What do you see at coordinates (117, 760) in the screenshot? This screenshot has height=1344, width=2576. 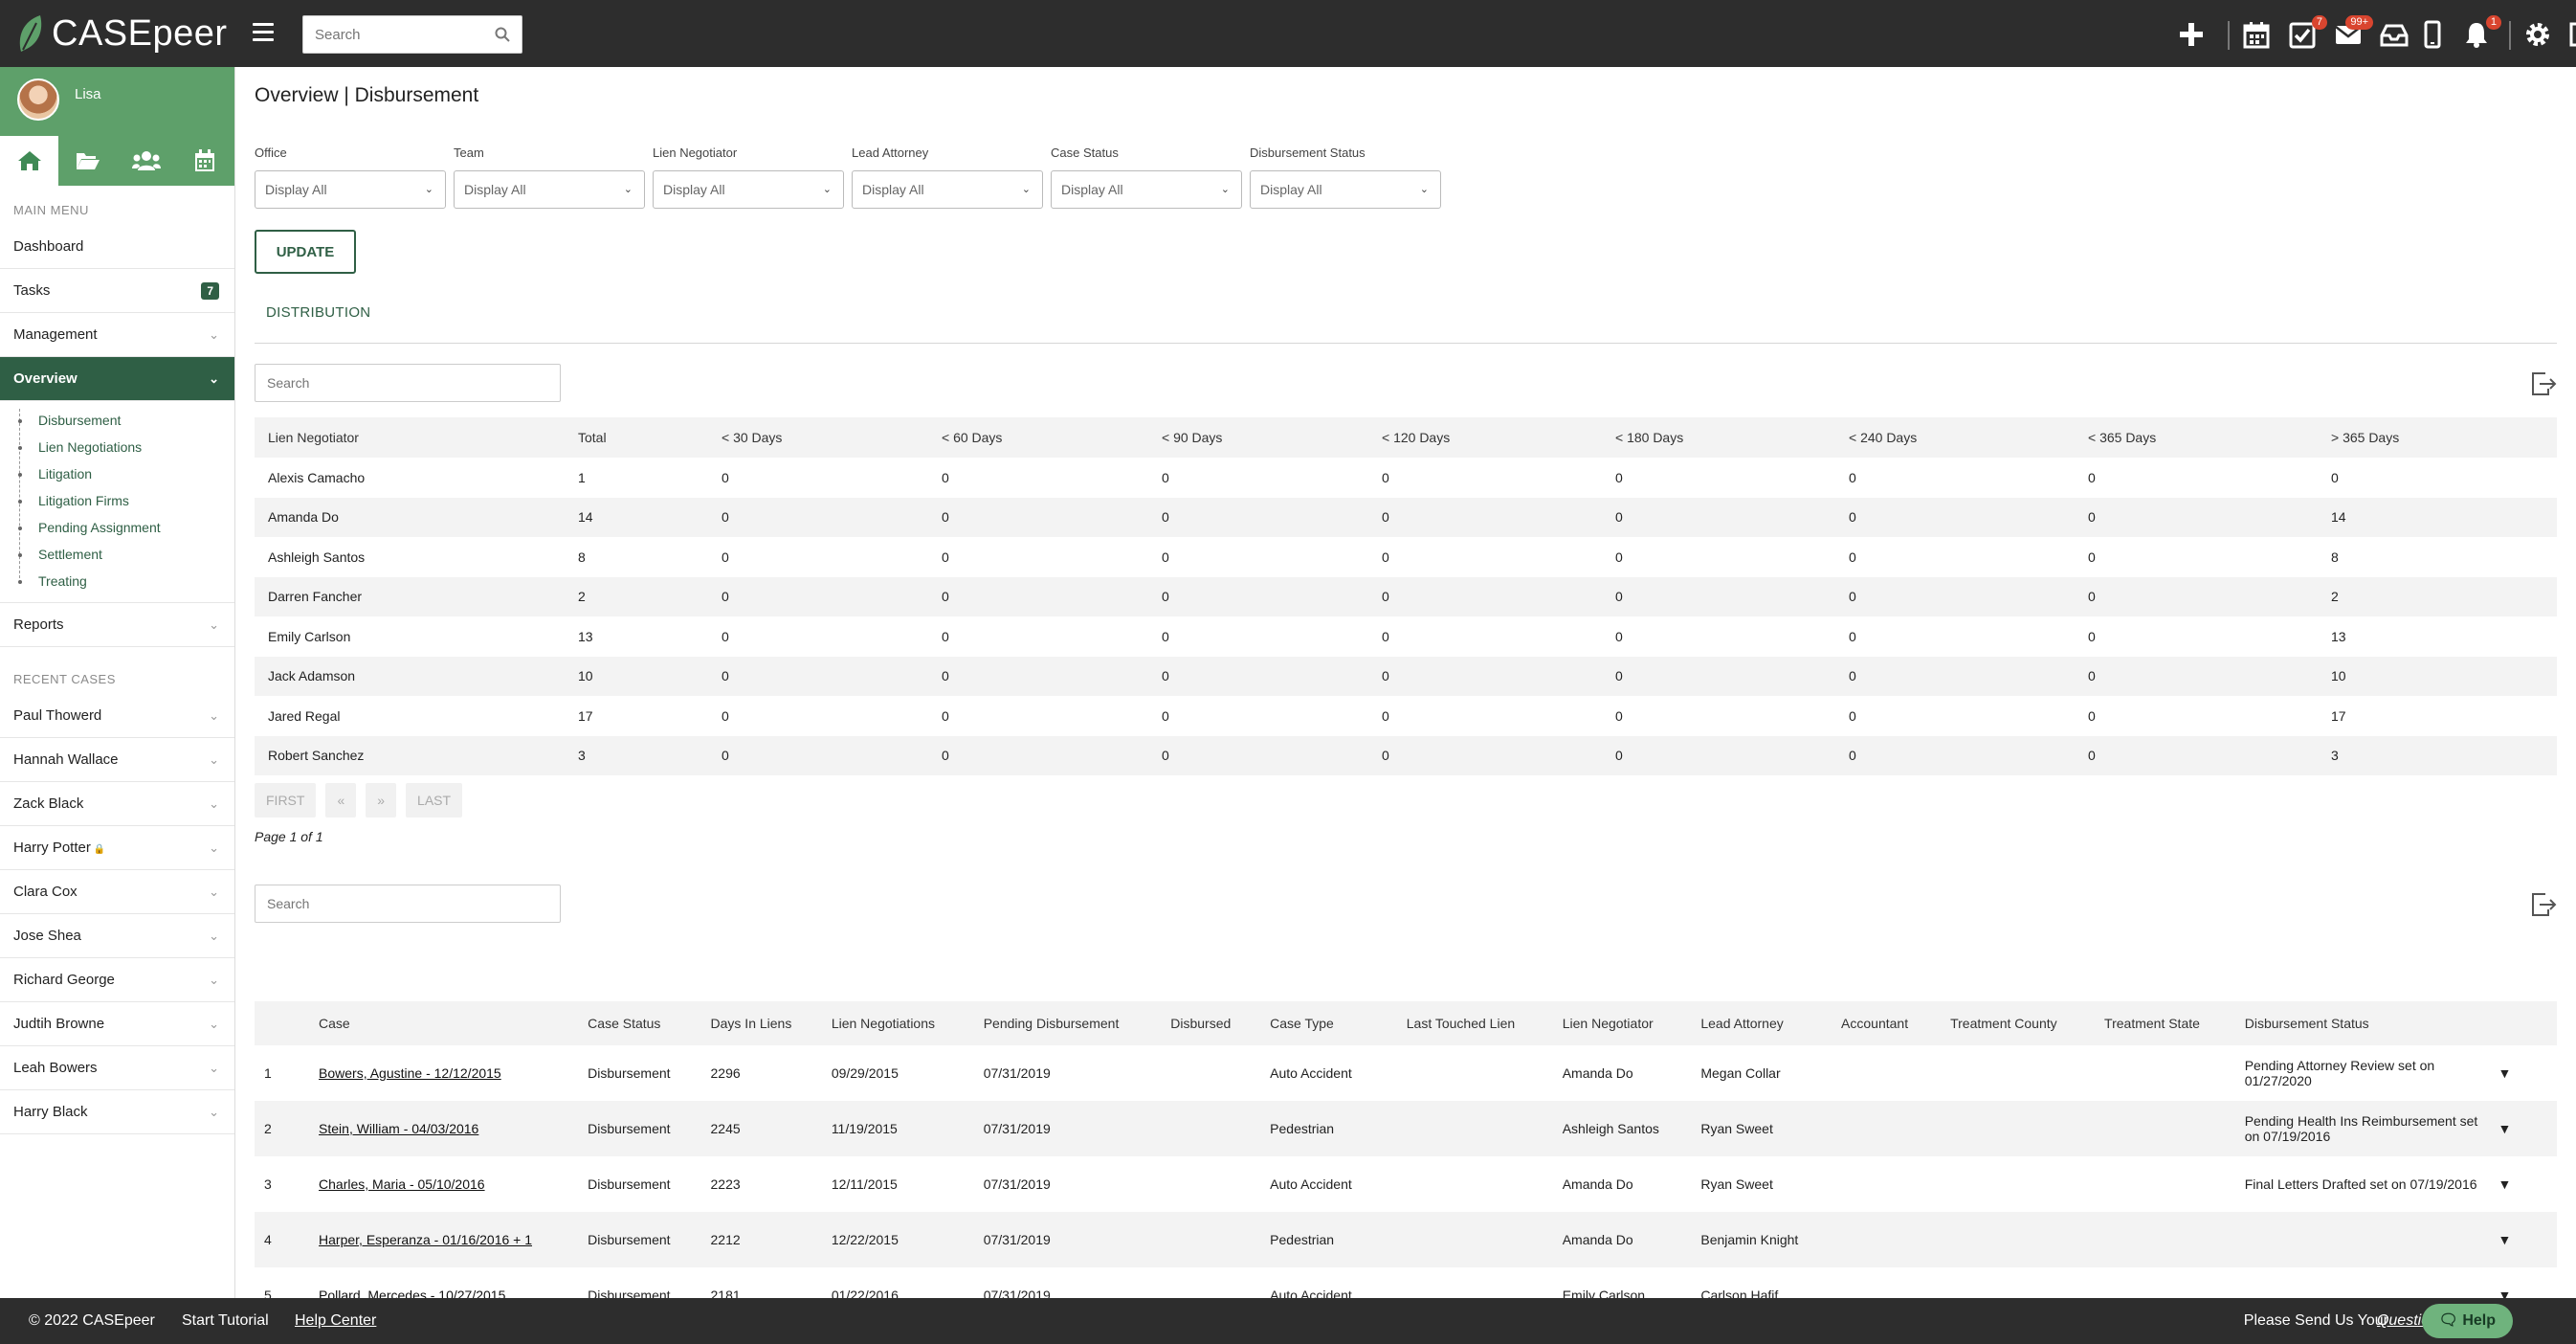 I see `recent-case-item: Hannah Wallace ⌄` at bounding box center [117, 760].